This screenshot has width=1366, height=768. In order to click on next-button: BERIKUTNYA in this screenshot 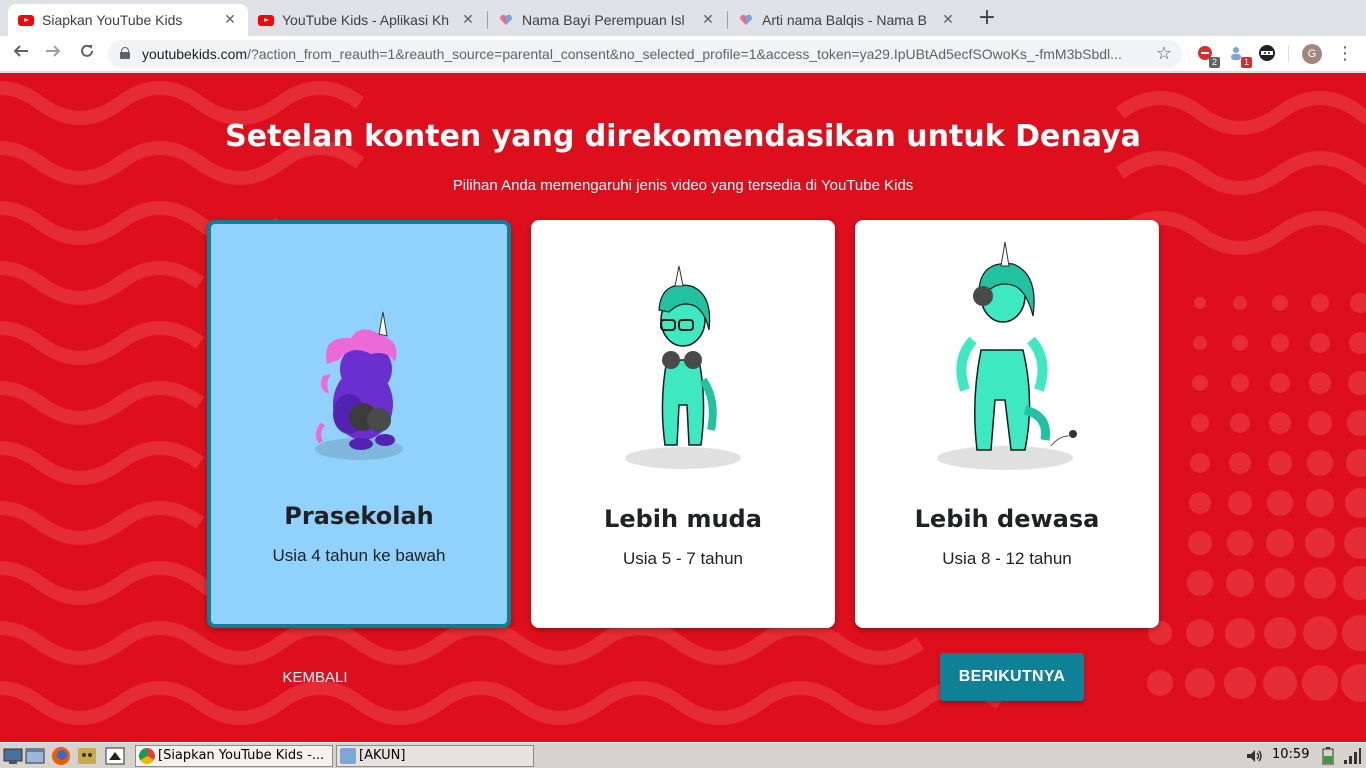, I will do `click(1012, 677)`.